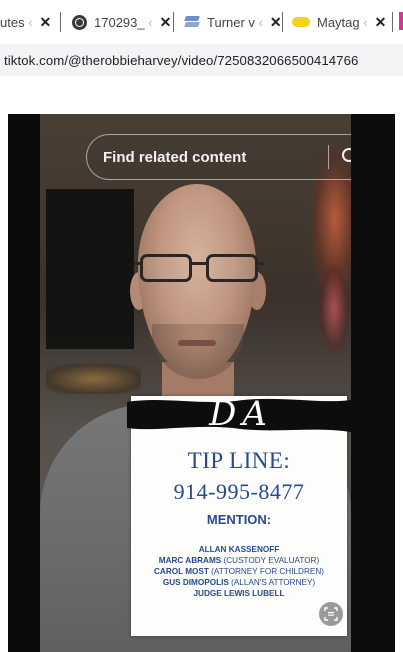 This screenshot has height=652, width=403. Describe the element at coordinates (79, 22) in the screenshot. I see `globe-icon` at that location.